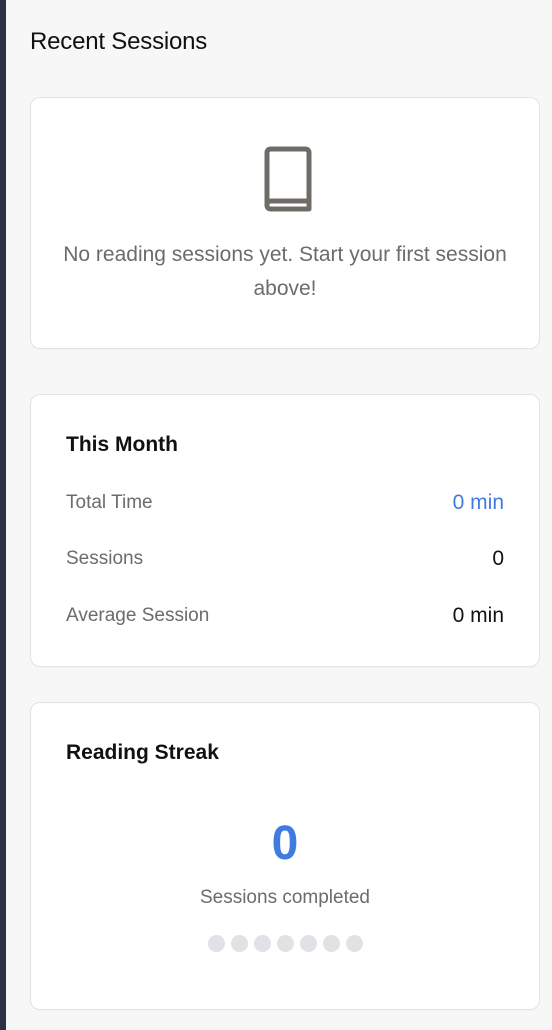 The width and height of the screenshot is (552, 1030). Describe the element at coordinates (285, 559) in the screenshot. I see `stat-row-sessions: Sessions 0` at that location.